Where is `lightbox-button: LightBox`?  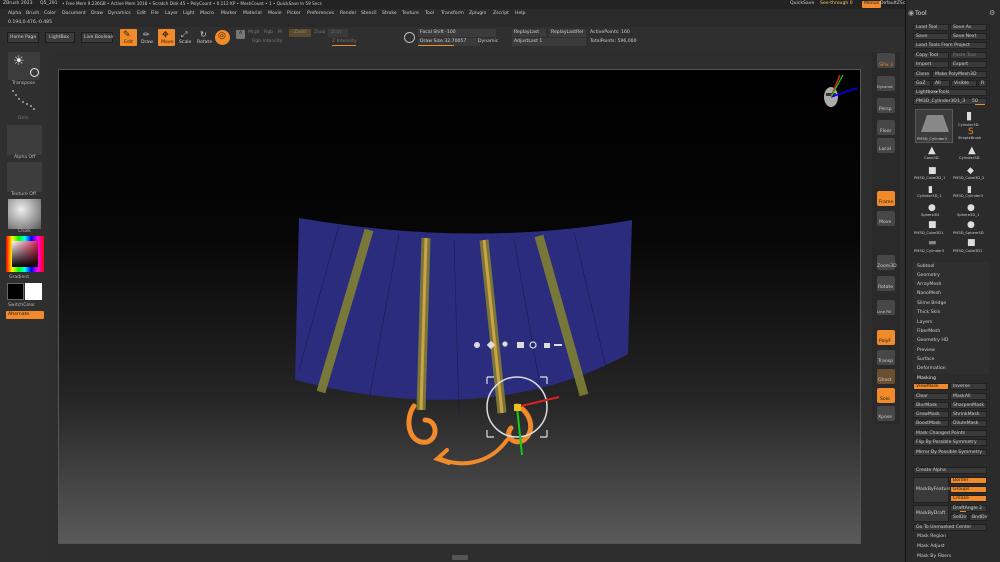 lightbox-button: LightBox is located at coordinates (60, 37).